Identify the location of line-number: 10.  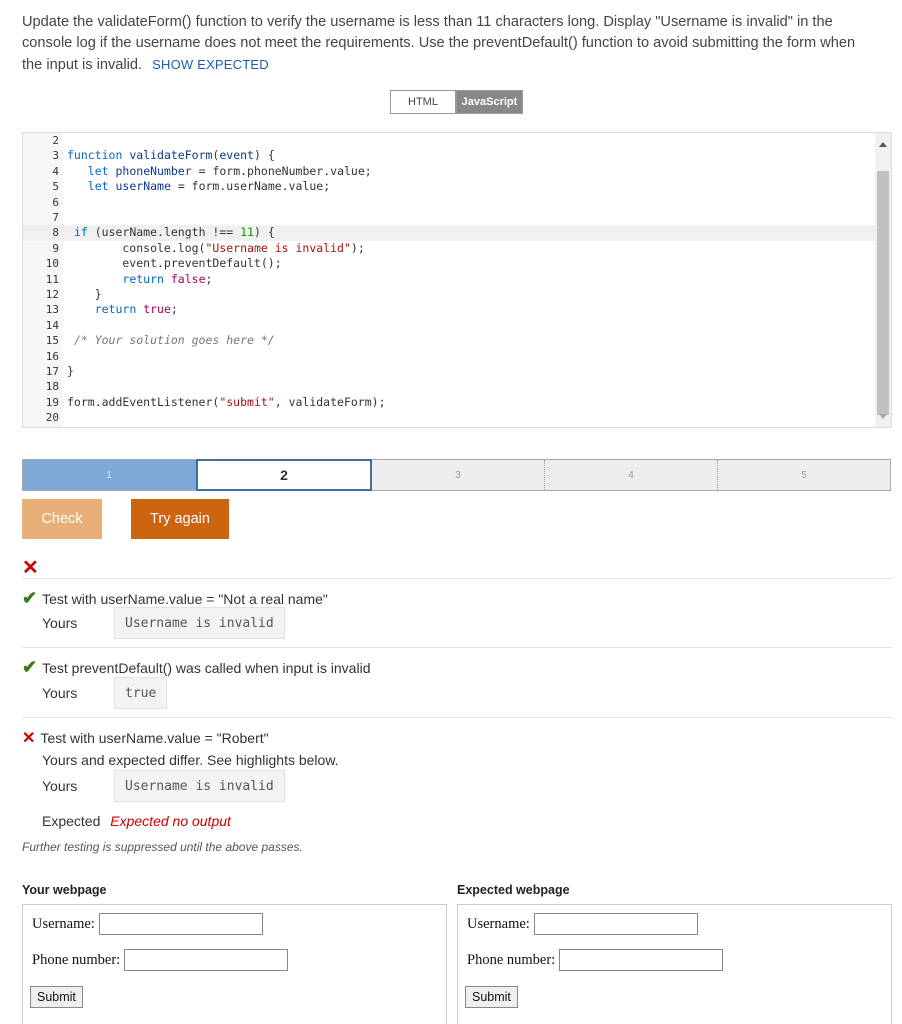
(52, 264).